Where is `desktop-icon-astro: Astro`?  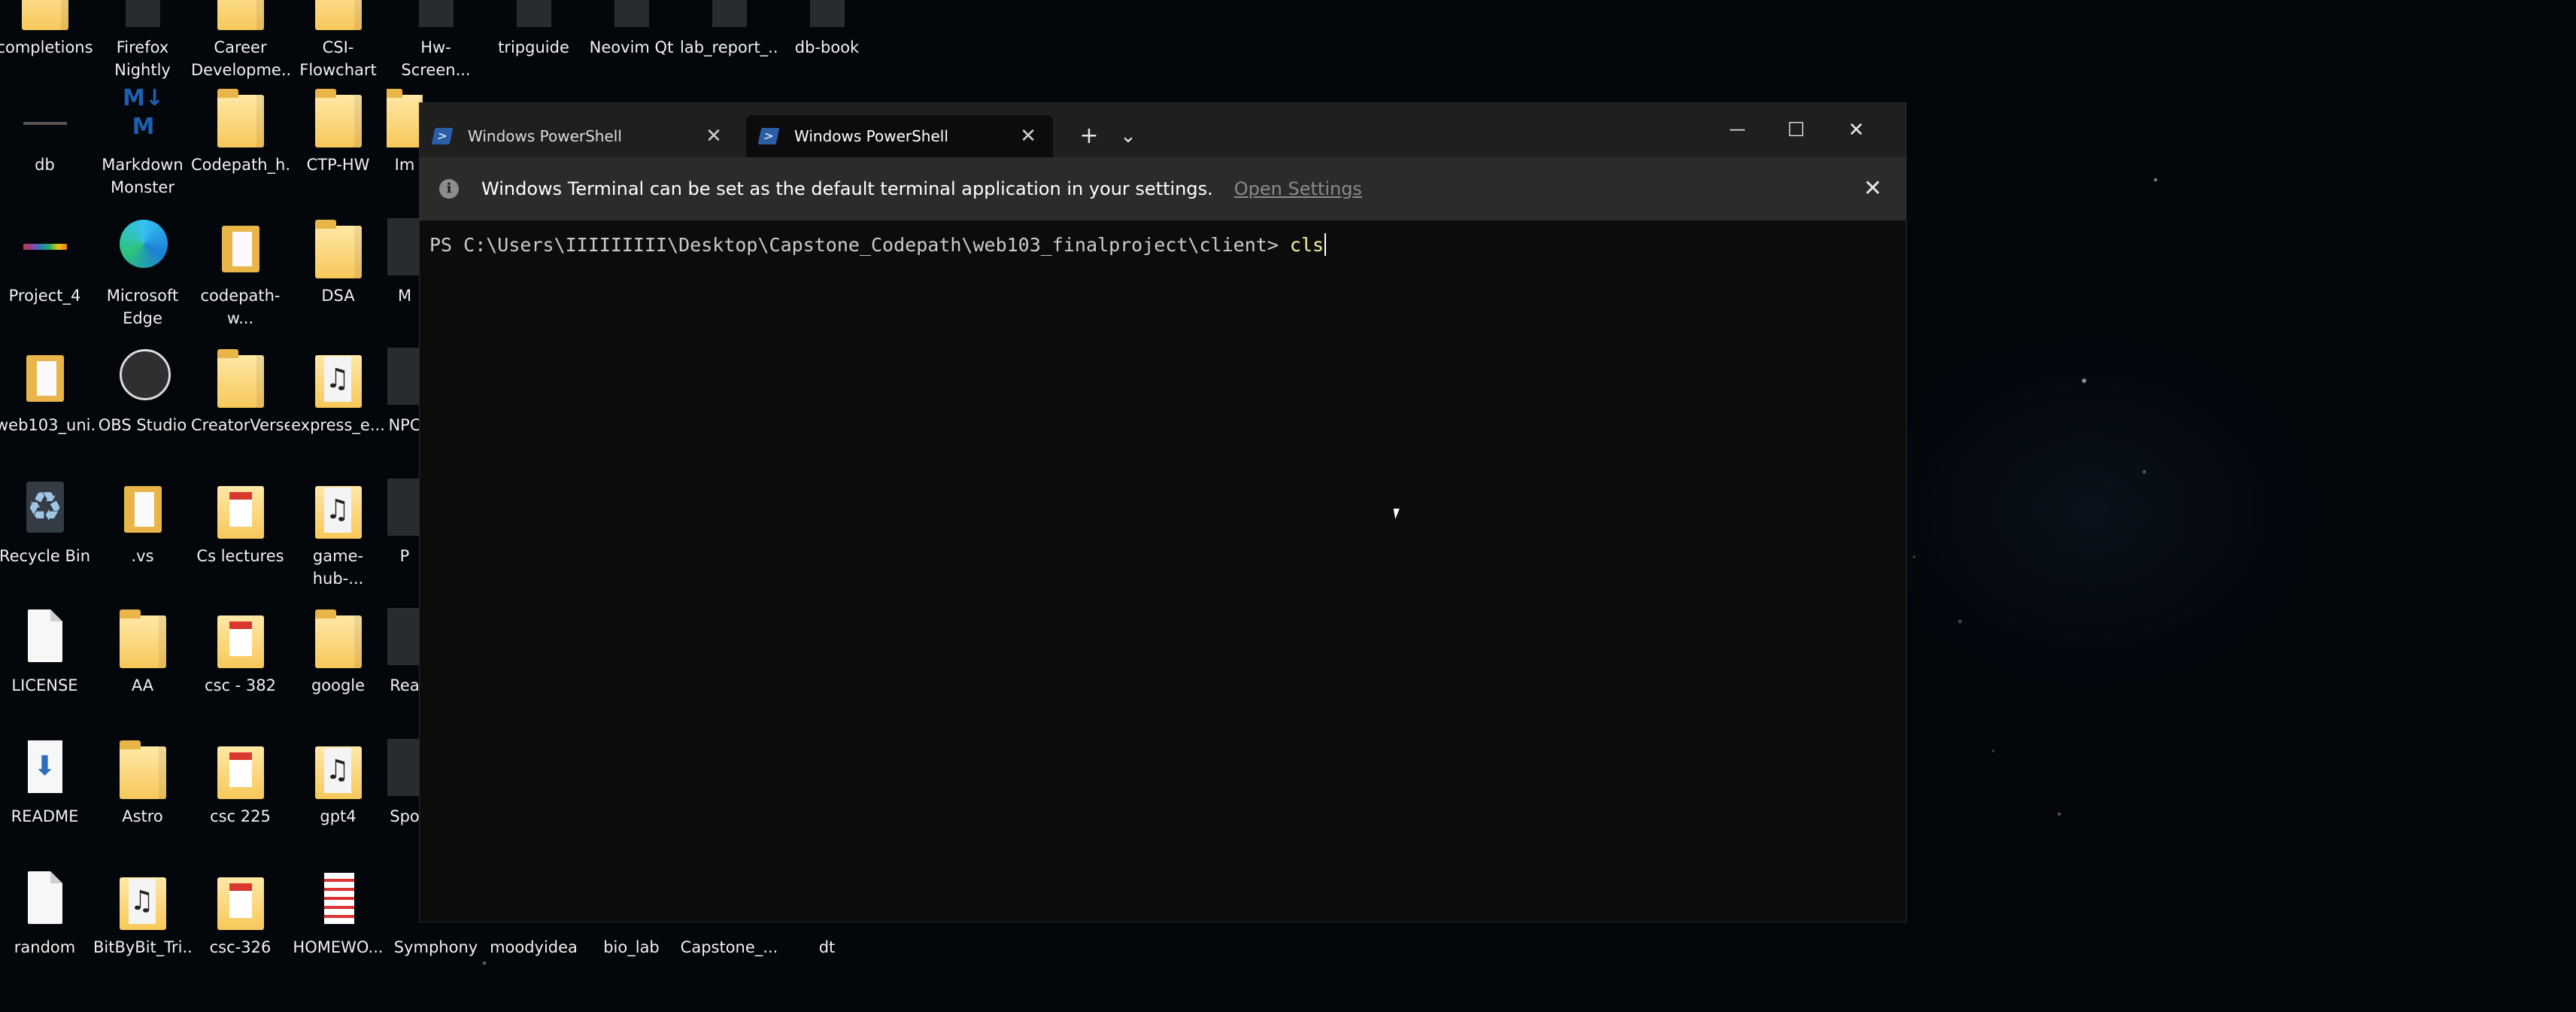 desktop-icon-astro: Astro is located at coordinates (142, 782).